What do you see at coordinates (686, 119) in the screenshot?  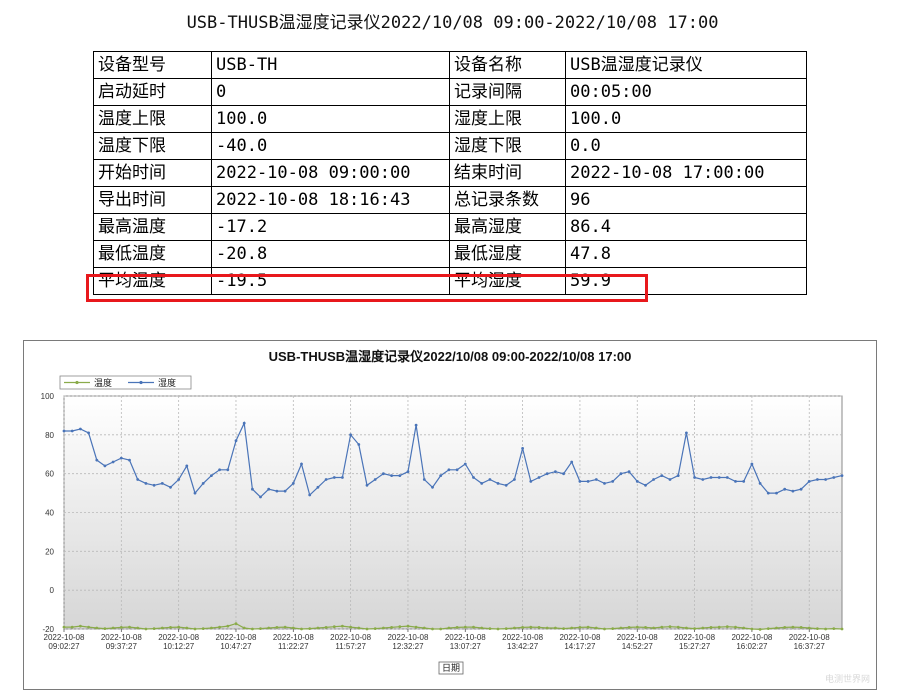 I see `table-cell-value-right: 100.0` at bounding box center [686, 119].